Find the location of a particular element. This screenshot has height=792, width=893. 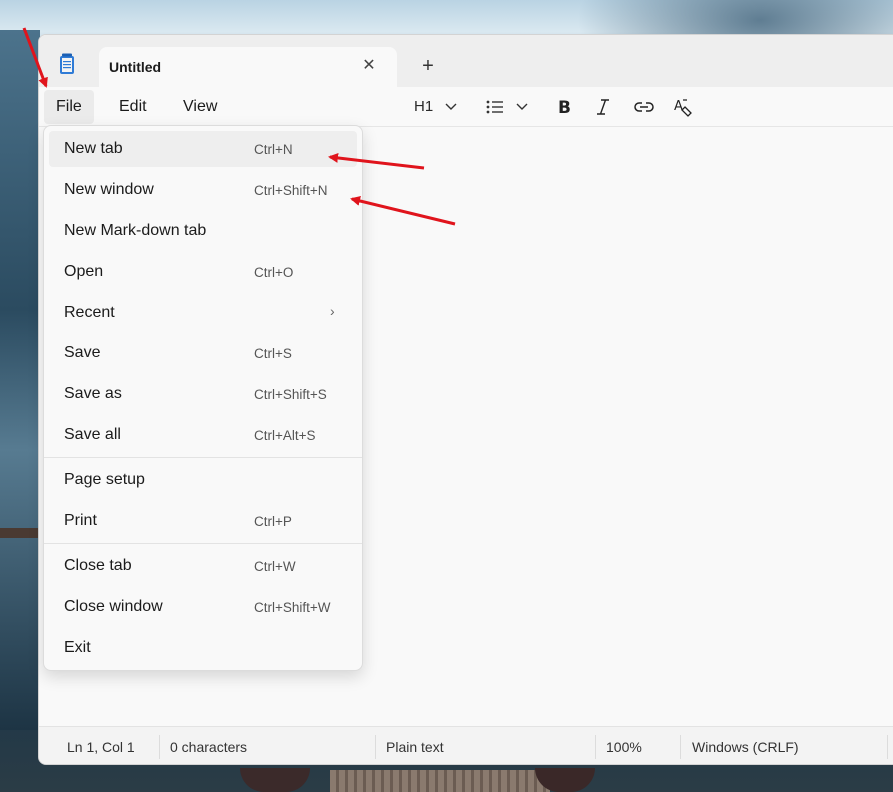

new-tab-button: + is located at coordinates (428, 66).